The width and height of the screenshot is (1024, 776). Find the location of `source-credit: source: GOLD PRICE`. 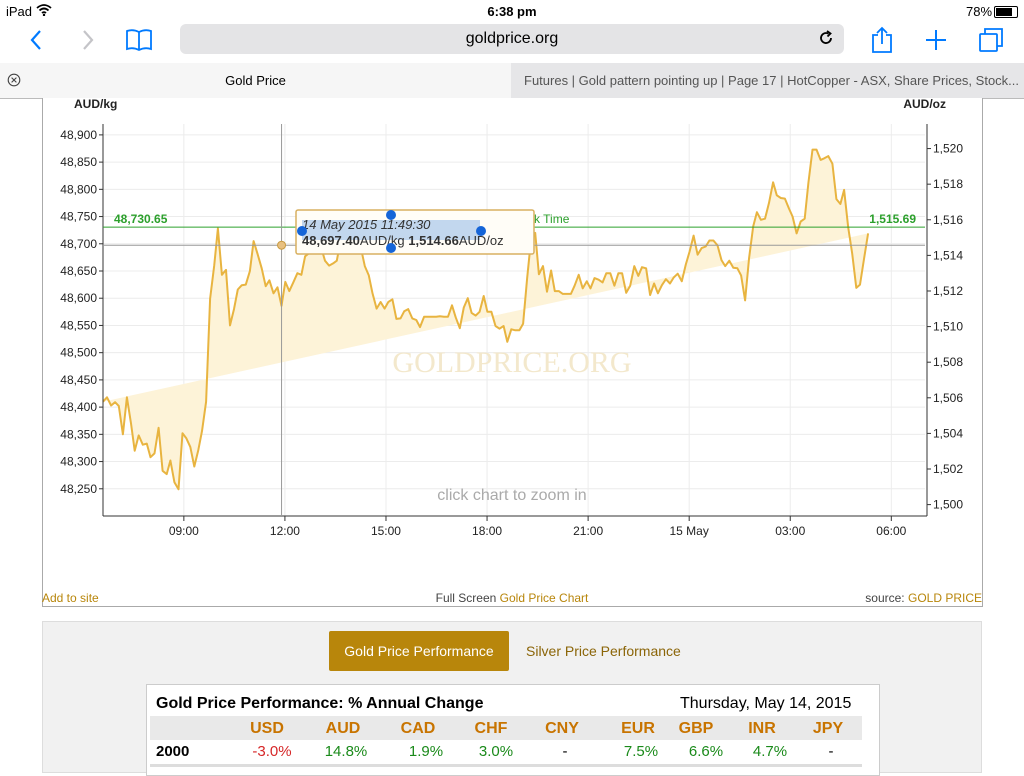

source-credit: source: GOLD PRICE is located at coordinates (923, 598).